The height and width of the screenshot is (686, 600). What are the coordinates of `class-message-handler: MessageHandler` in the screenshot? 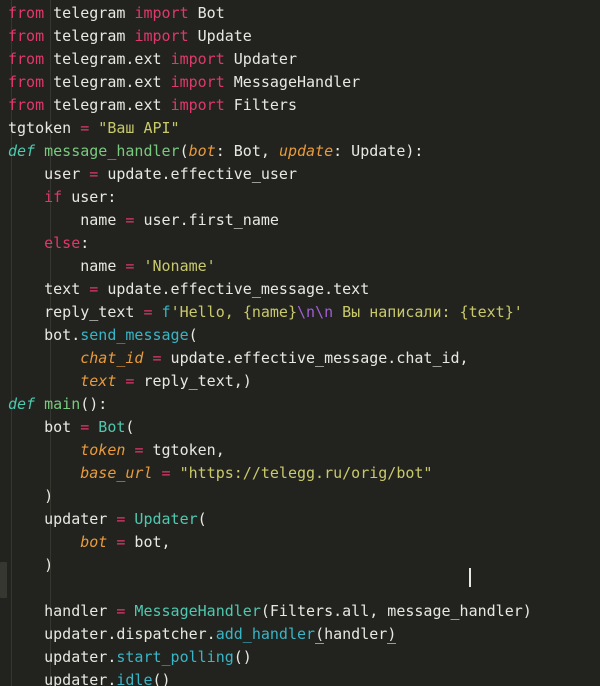 It's located at (193, 611).